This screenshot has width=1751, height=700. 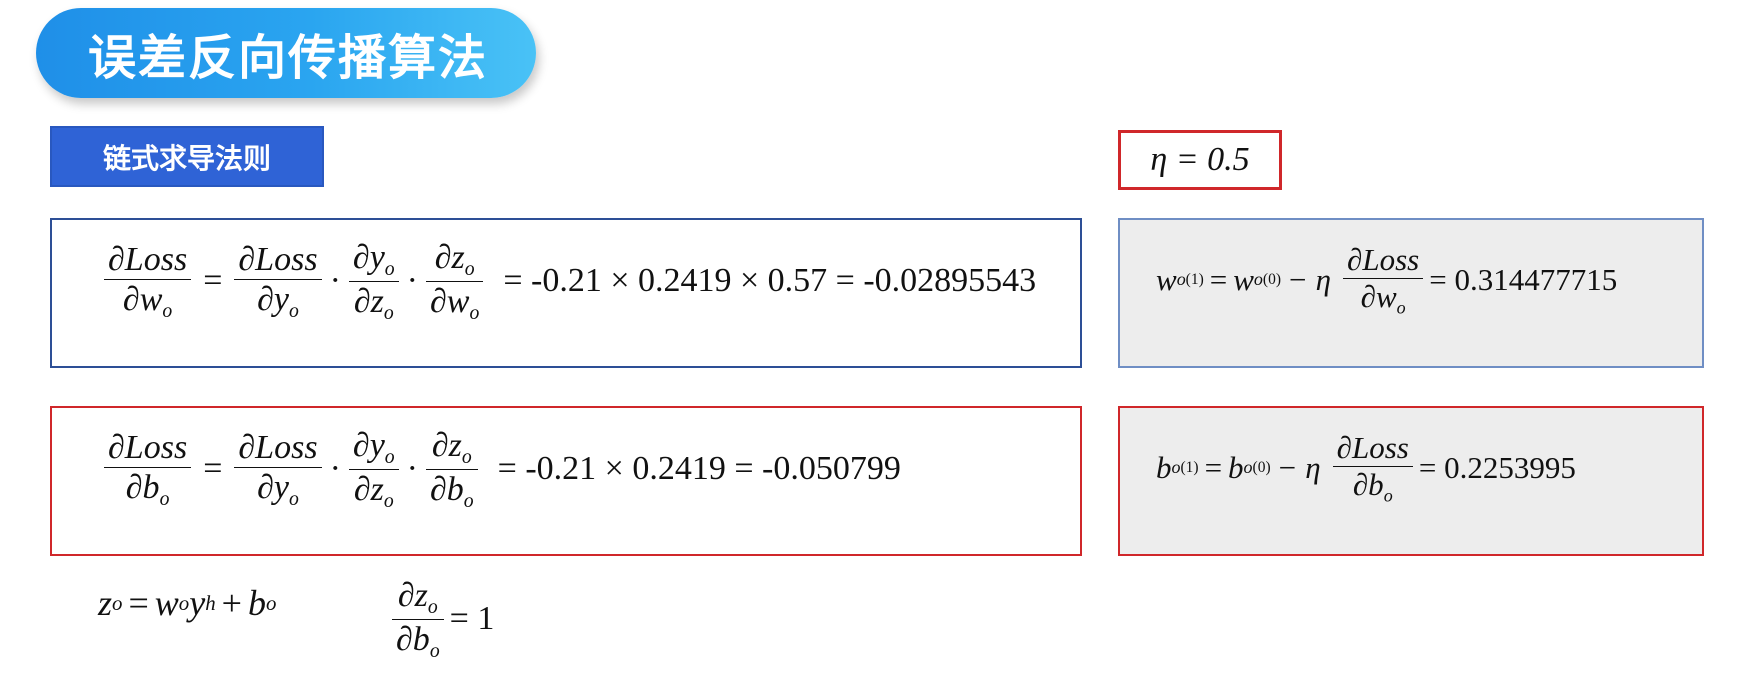 What do you see at coordinates (148, 281) in the screenshot?
I see `fraction-lhs: ∂Loss ∂wo` at bounding box center [148, 281].